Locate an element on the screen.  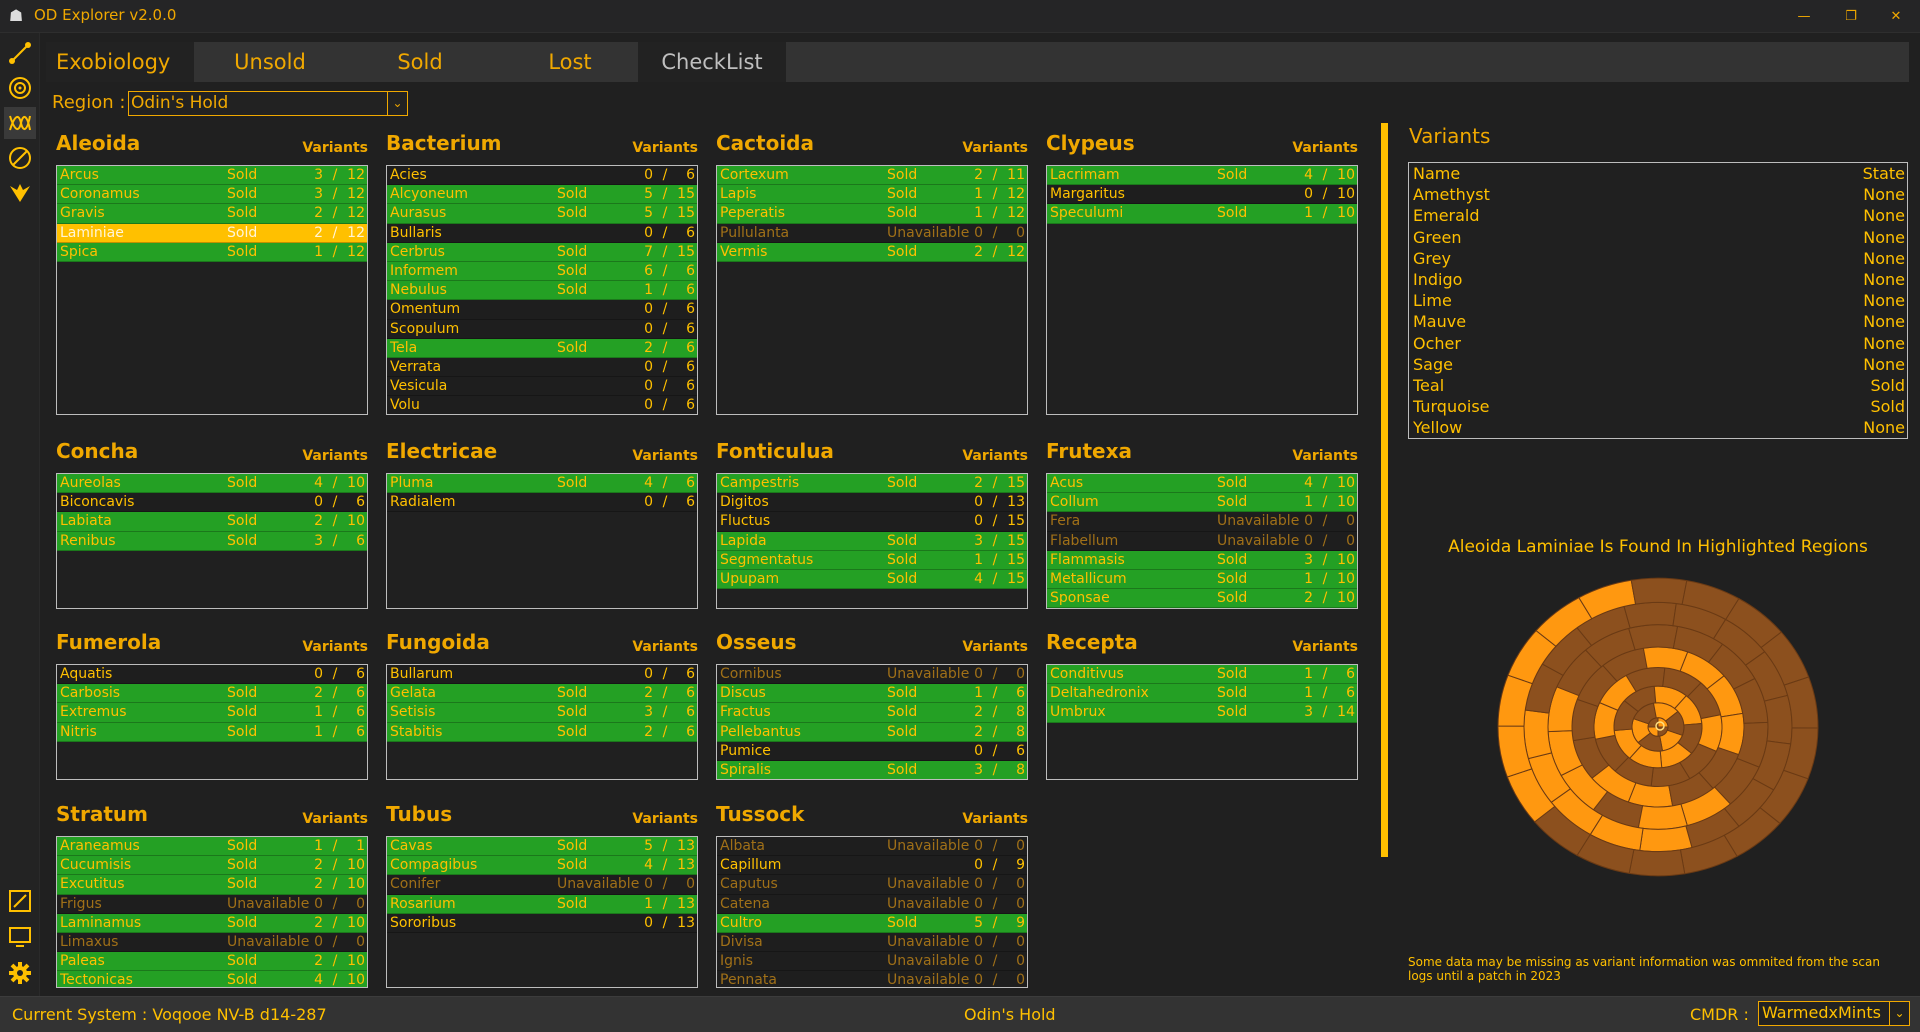
species-row: Cavas Sold 5 / 13 is located at coordinates (542, 847).